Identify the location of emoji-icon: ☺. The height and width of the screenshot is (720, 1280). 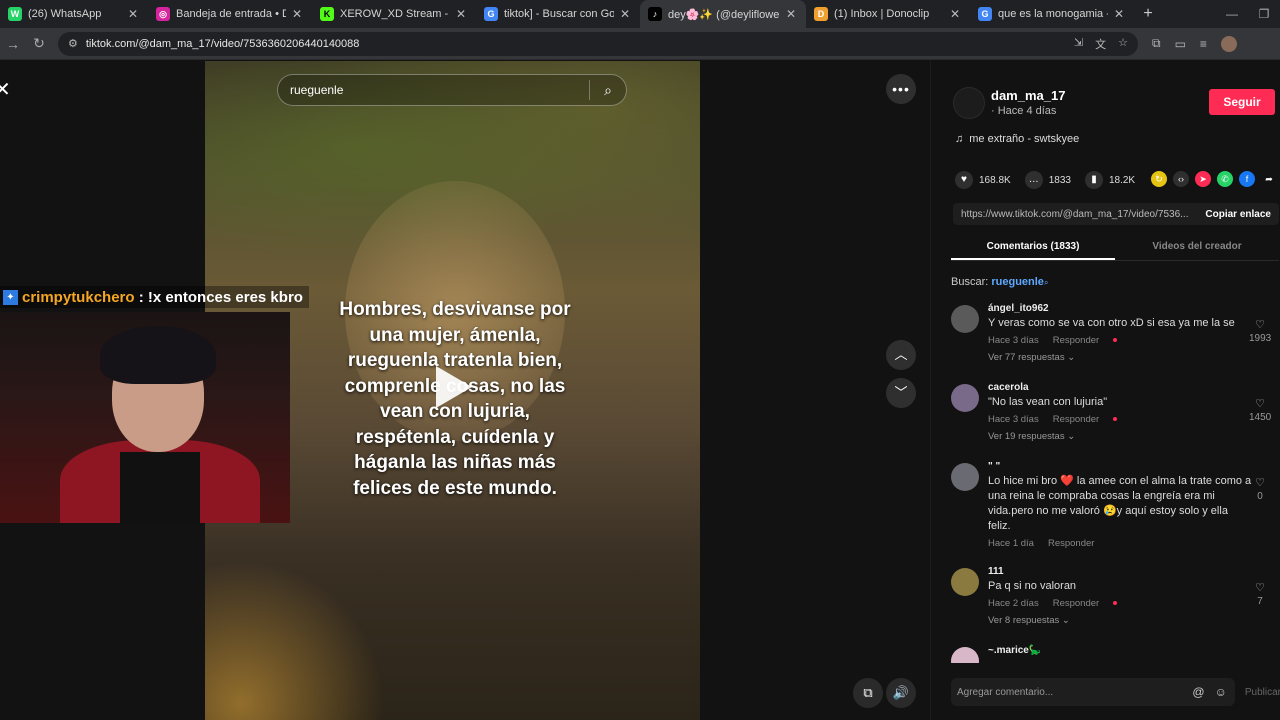
(1221, 692).